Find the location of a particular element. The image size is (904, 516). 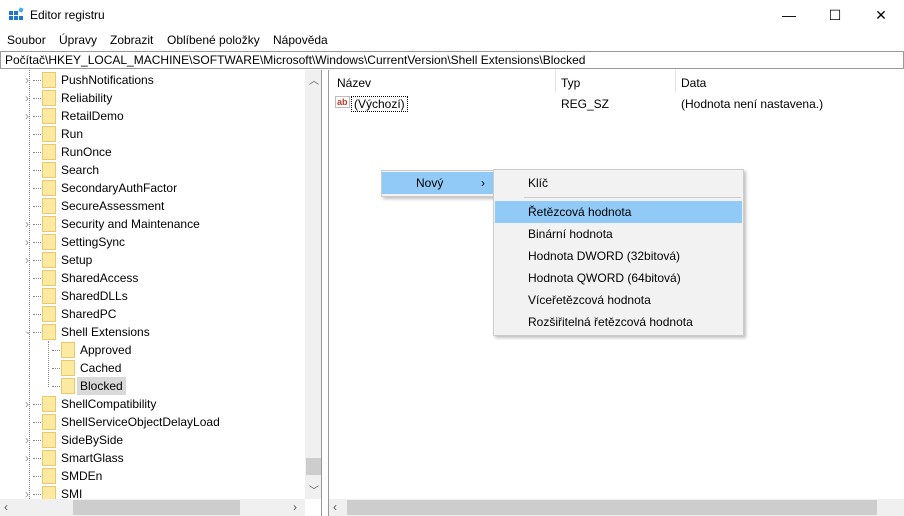

tree-item: SharedPC is located at coordinates (152, 314).